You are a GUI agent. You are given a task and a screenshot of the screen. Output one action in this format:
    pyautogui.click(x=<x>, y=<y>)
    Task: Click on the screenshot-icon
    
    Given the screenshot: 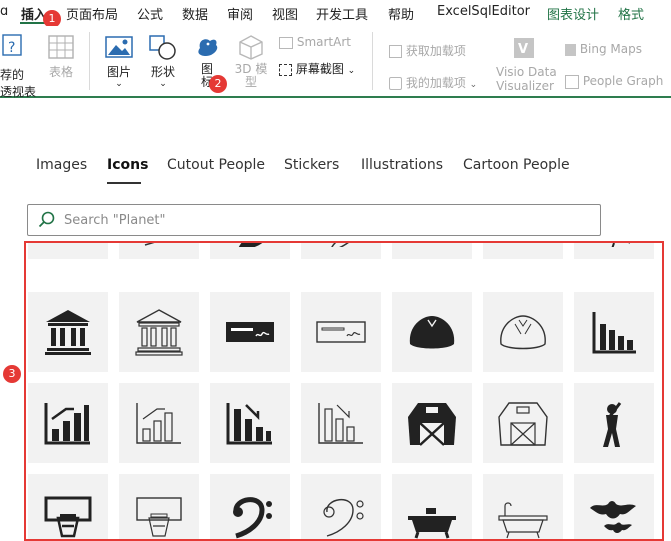 What is the action you would take?
    pyautogui.click(x=285, y=69)
    